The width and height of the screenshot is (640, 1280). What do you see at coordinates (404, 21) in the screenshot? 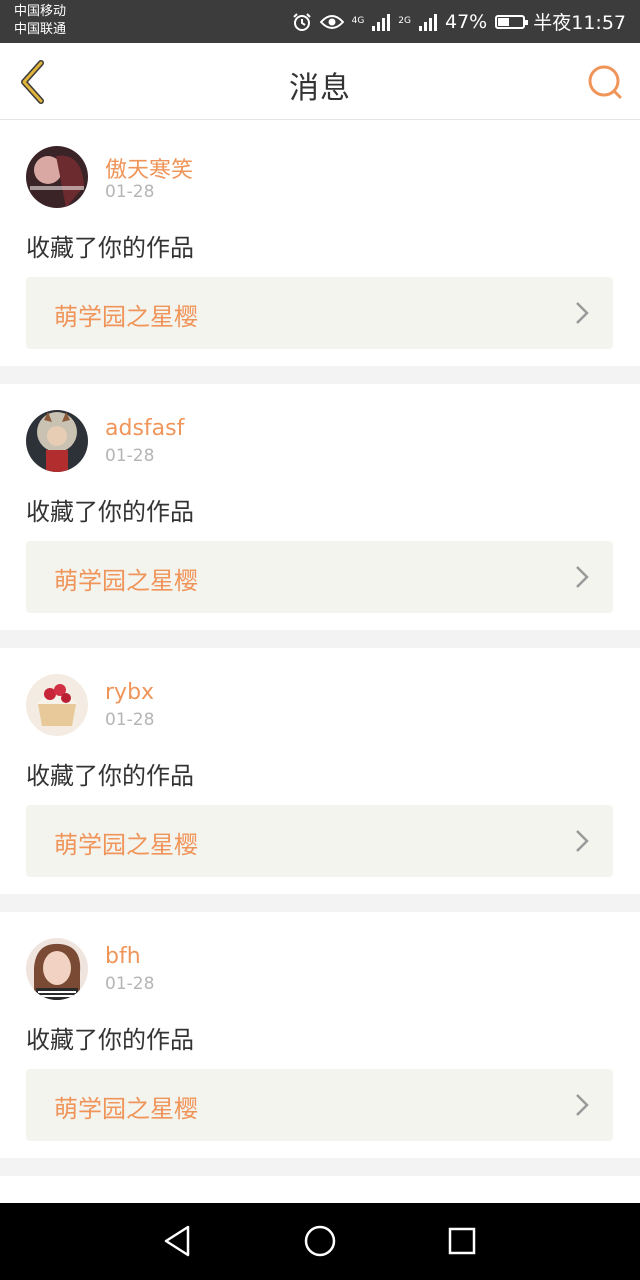
I see `network-type-2: 2G` at bounding box center [404, 21].